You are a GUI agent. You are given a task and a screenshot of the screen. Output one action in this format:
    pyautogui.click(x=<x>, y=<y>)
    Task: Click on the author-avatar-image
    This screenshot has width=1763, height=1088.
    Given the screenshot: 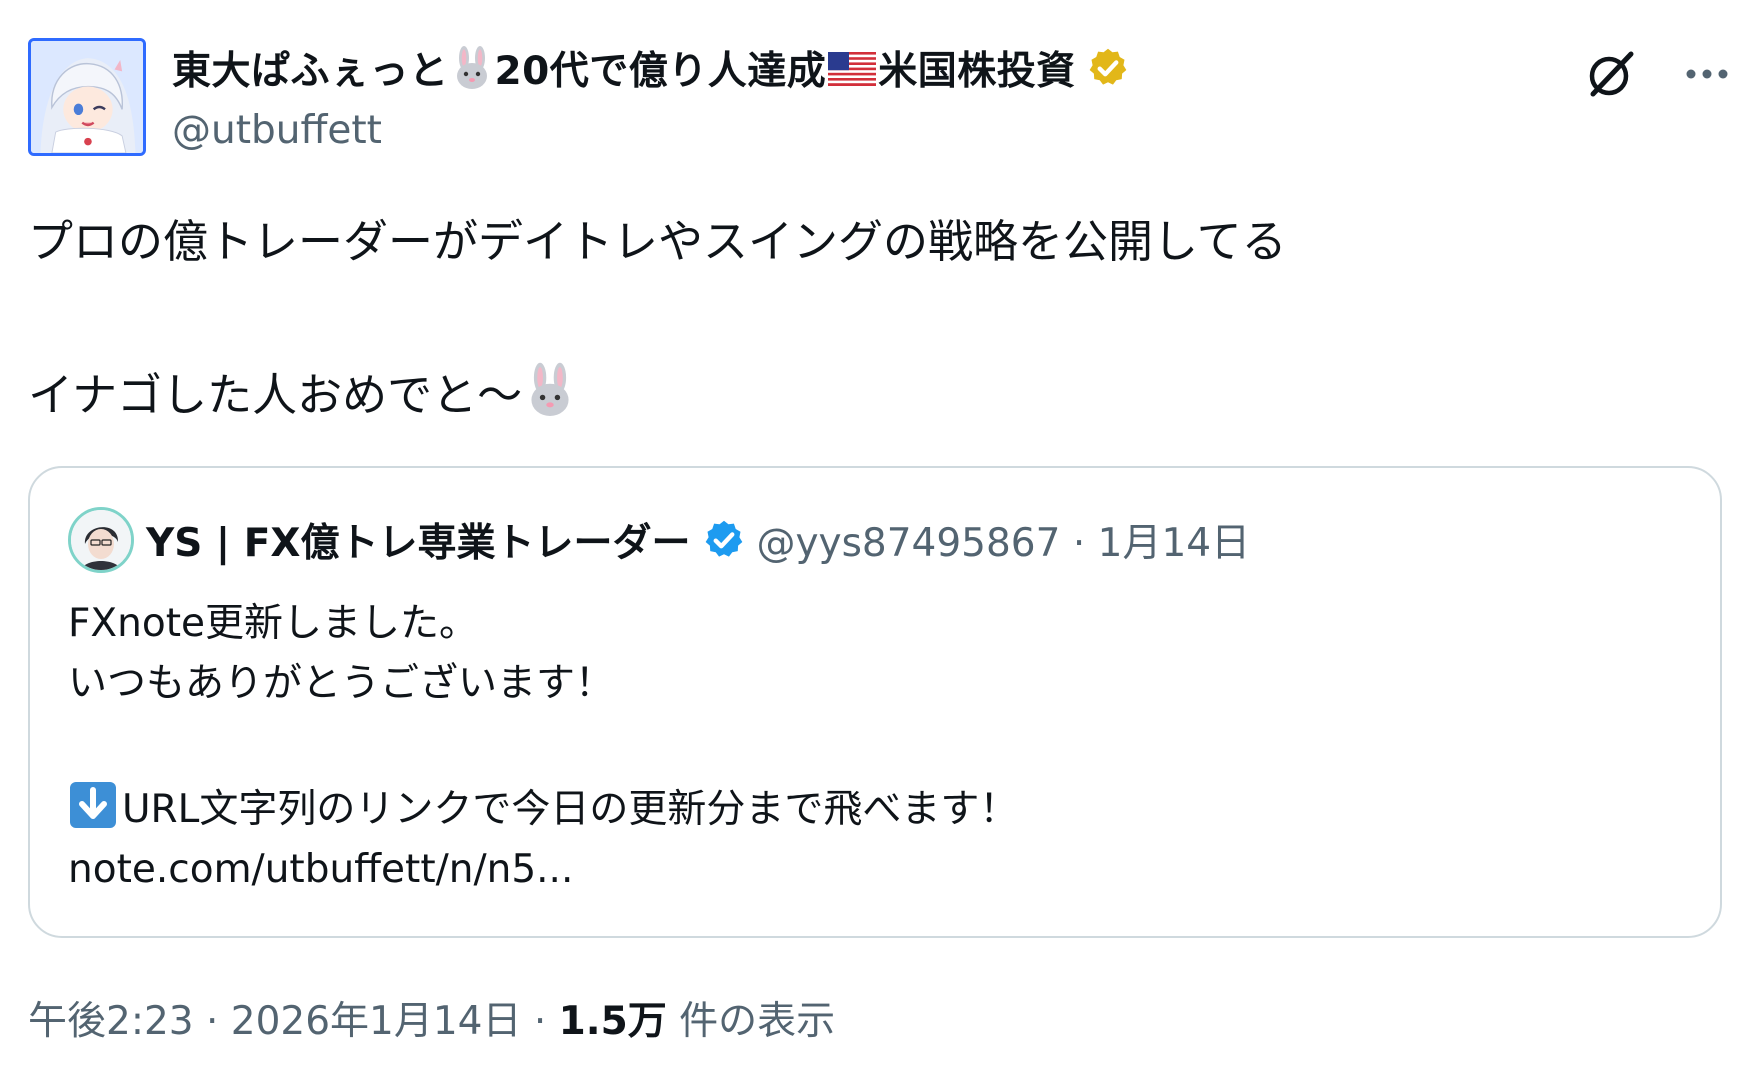 What is the action you would take?
    pyautogui.click(x=87, y=97)
    